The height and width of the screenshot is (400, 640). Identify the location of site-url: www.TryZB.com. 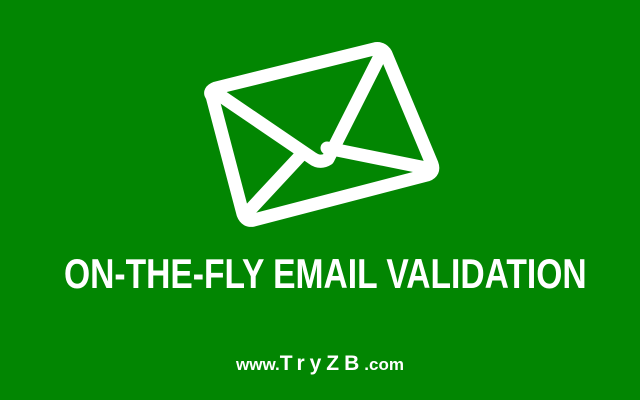
(320, 363).